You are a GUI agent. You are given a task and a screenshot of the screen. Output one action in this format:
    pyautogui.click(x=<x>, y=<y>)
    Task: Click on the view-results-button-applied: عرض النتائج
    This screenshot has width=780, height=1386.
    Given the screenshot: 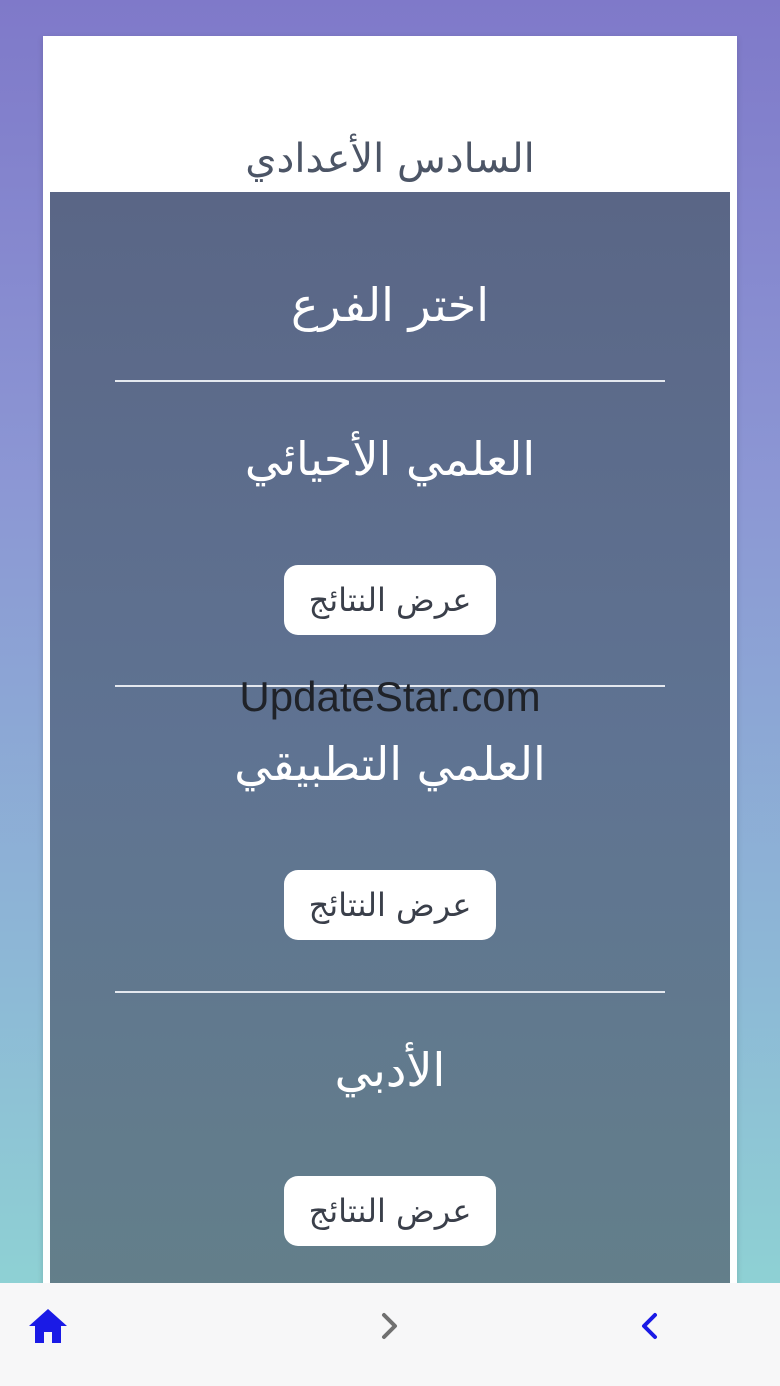 What is the action you would take?
    pyautogui.click(x=390, y=905)
    